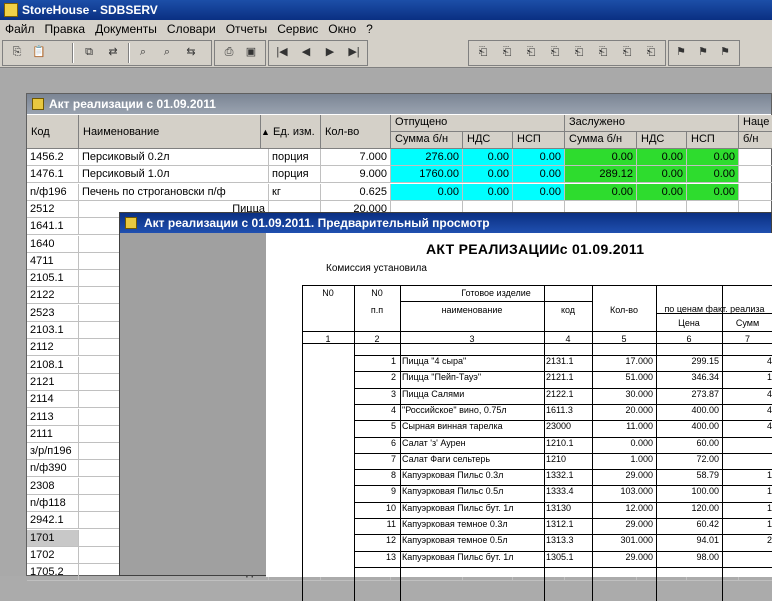 The image size is (772, 601). Describe the element at coordinates (53, 469) in the screenshot. I see `table-cell-code: n/ф390` at that location.